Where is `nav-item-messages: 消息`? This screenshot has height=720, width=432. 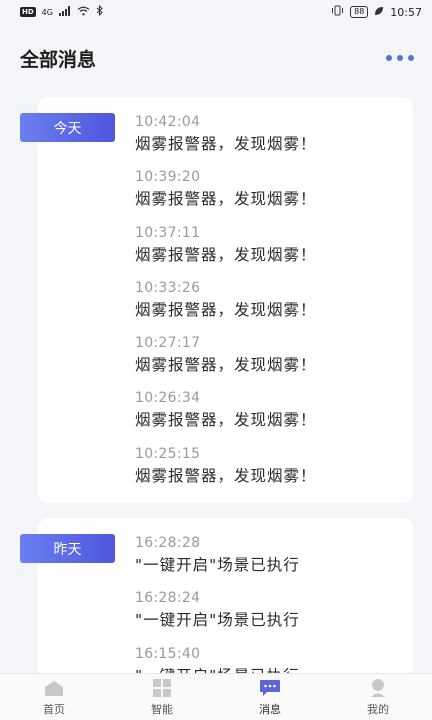
nav-item-messages: 消息 is located at coordinates (270, 697).